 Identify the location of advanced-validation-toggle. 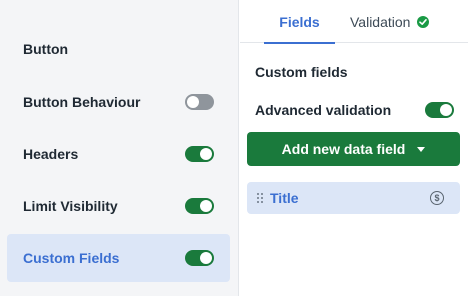
(439, 110).